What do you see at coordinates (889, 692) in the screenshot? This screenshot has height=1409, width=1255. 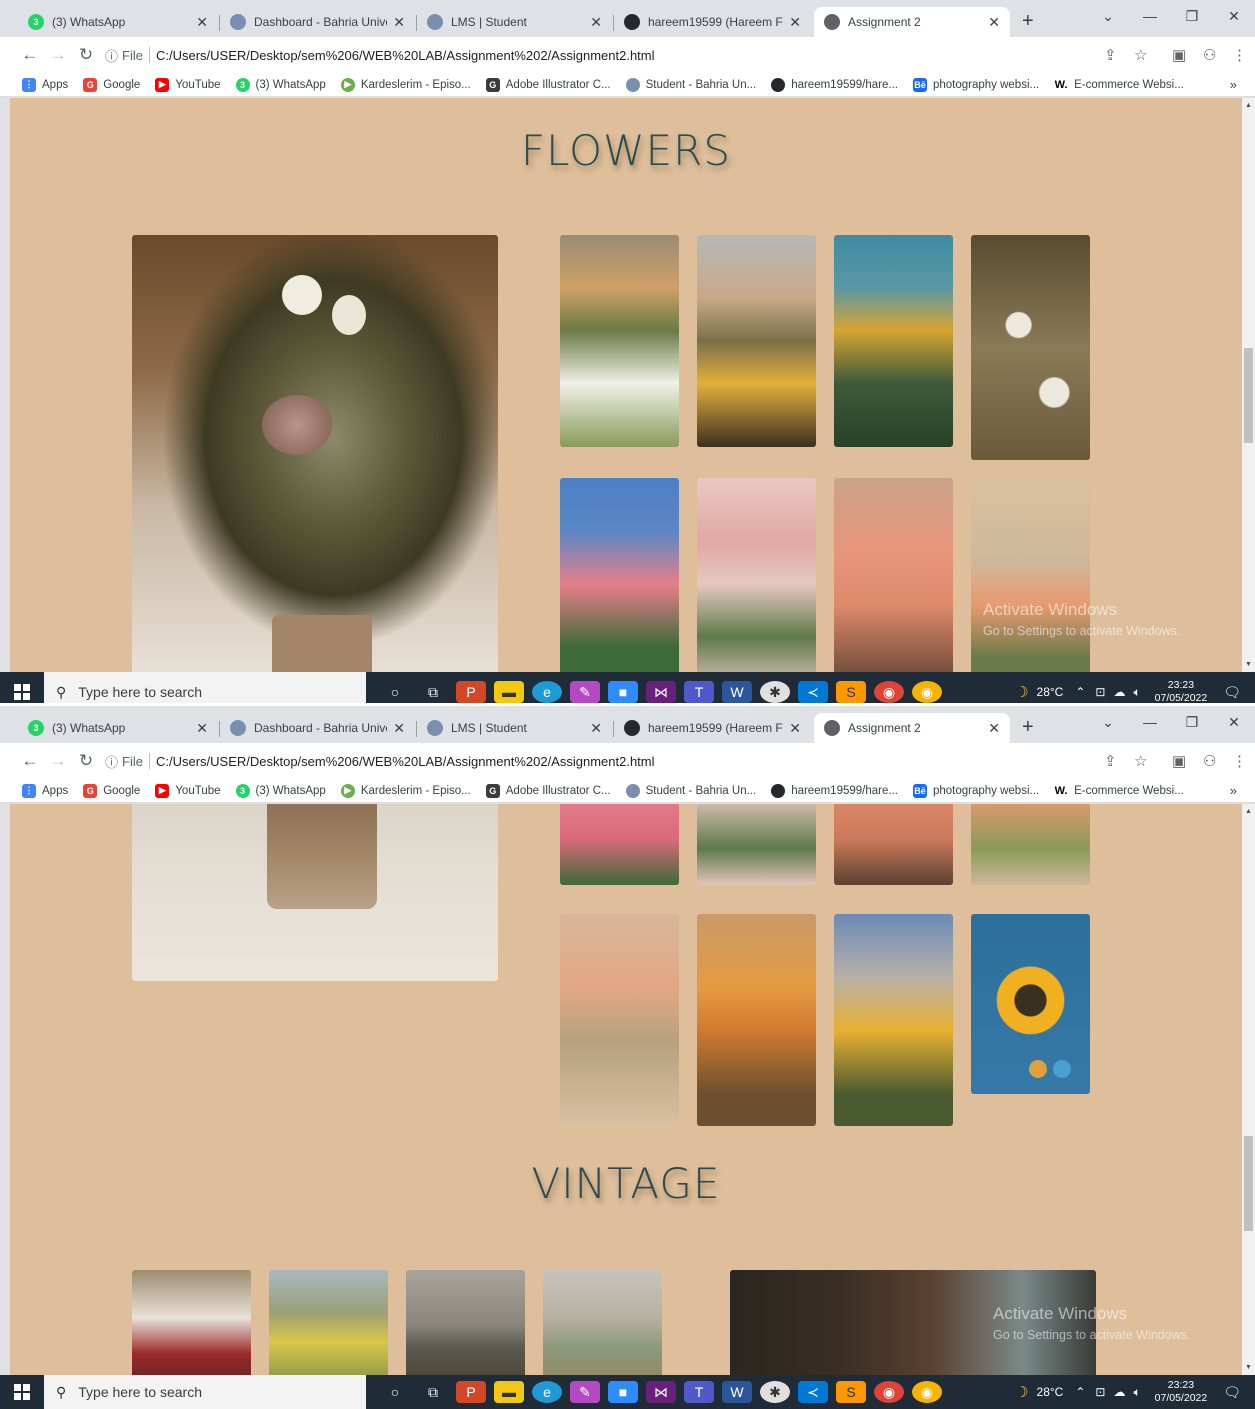 I see `chrome-icon: ◉` at bounding box center [889, 692].